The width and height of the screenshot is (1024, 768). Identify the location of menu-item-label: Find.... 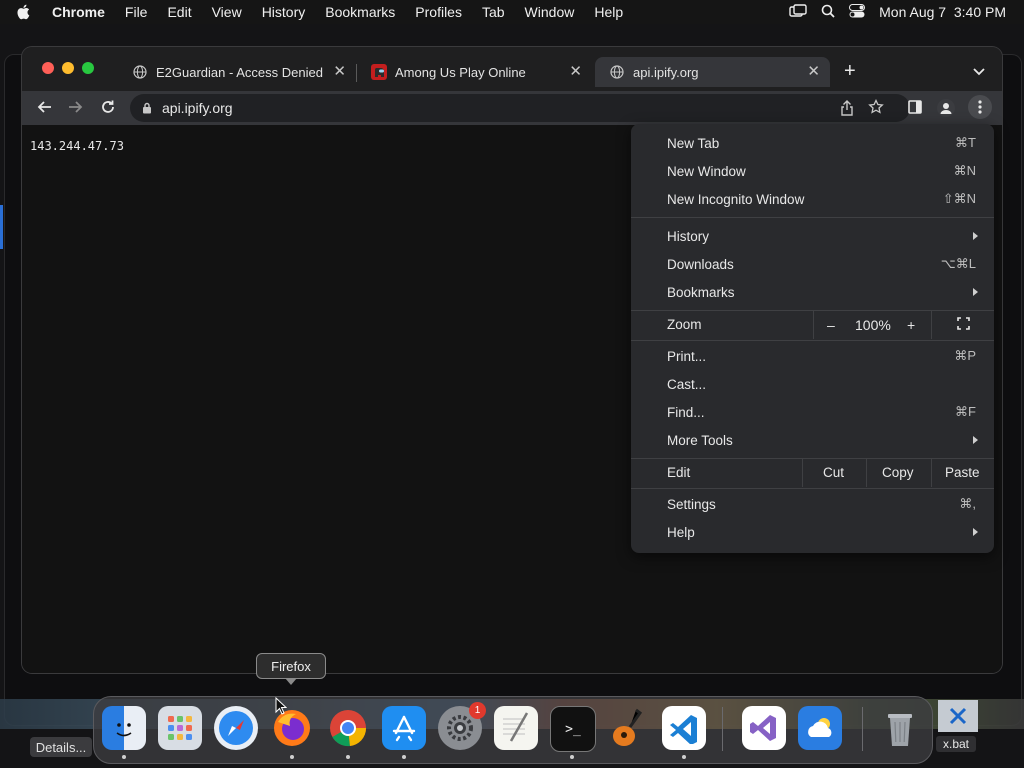
(686, 412).